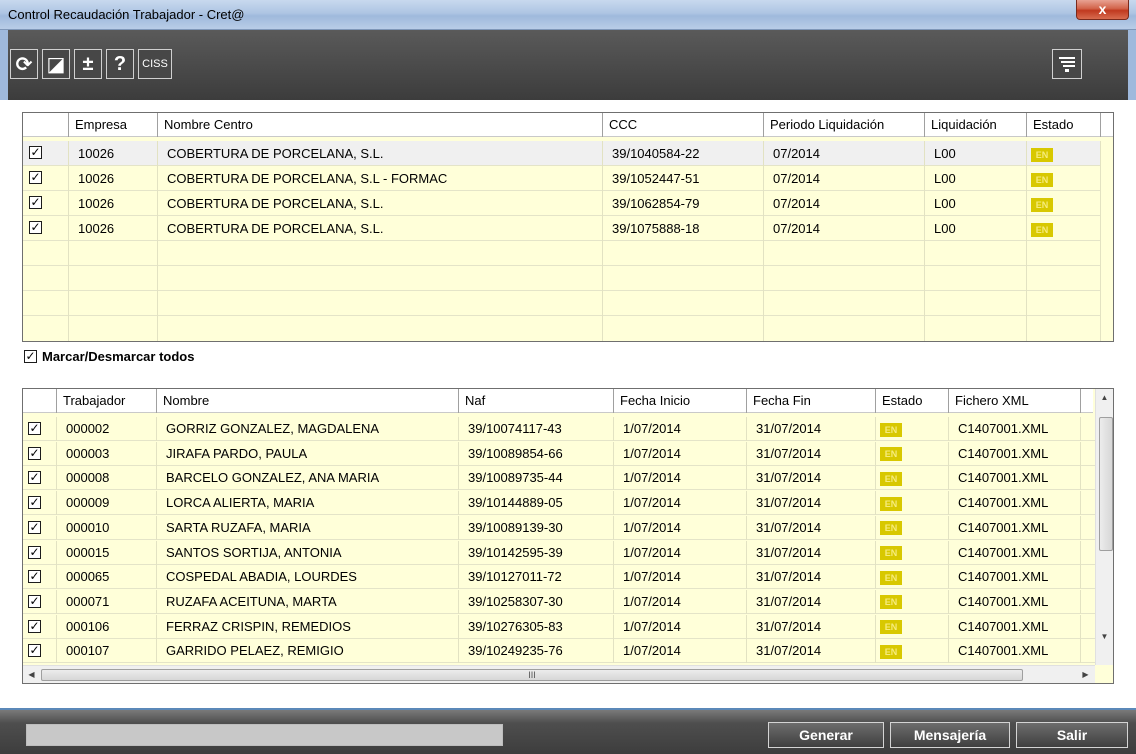 This screenshot has width=1136, height=754. Describe the element at coordinates (308, 503) in the screenshot. I see `cell-nombre: LORCA ALIERTA, MARIA` at that location.